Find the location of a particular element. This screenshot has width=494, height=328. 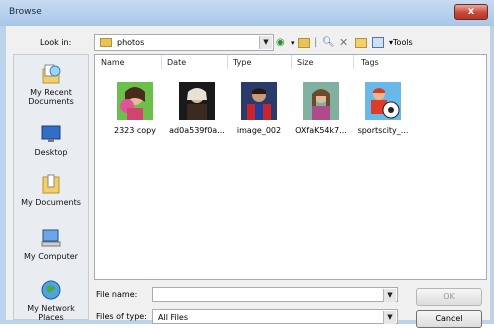

up-folder-icon is located at coordinates (304, 43).